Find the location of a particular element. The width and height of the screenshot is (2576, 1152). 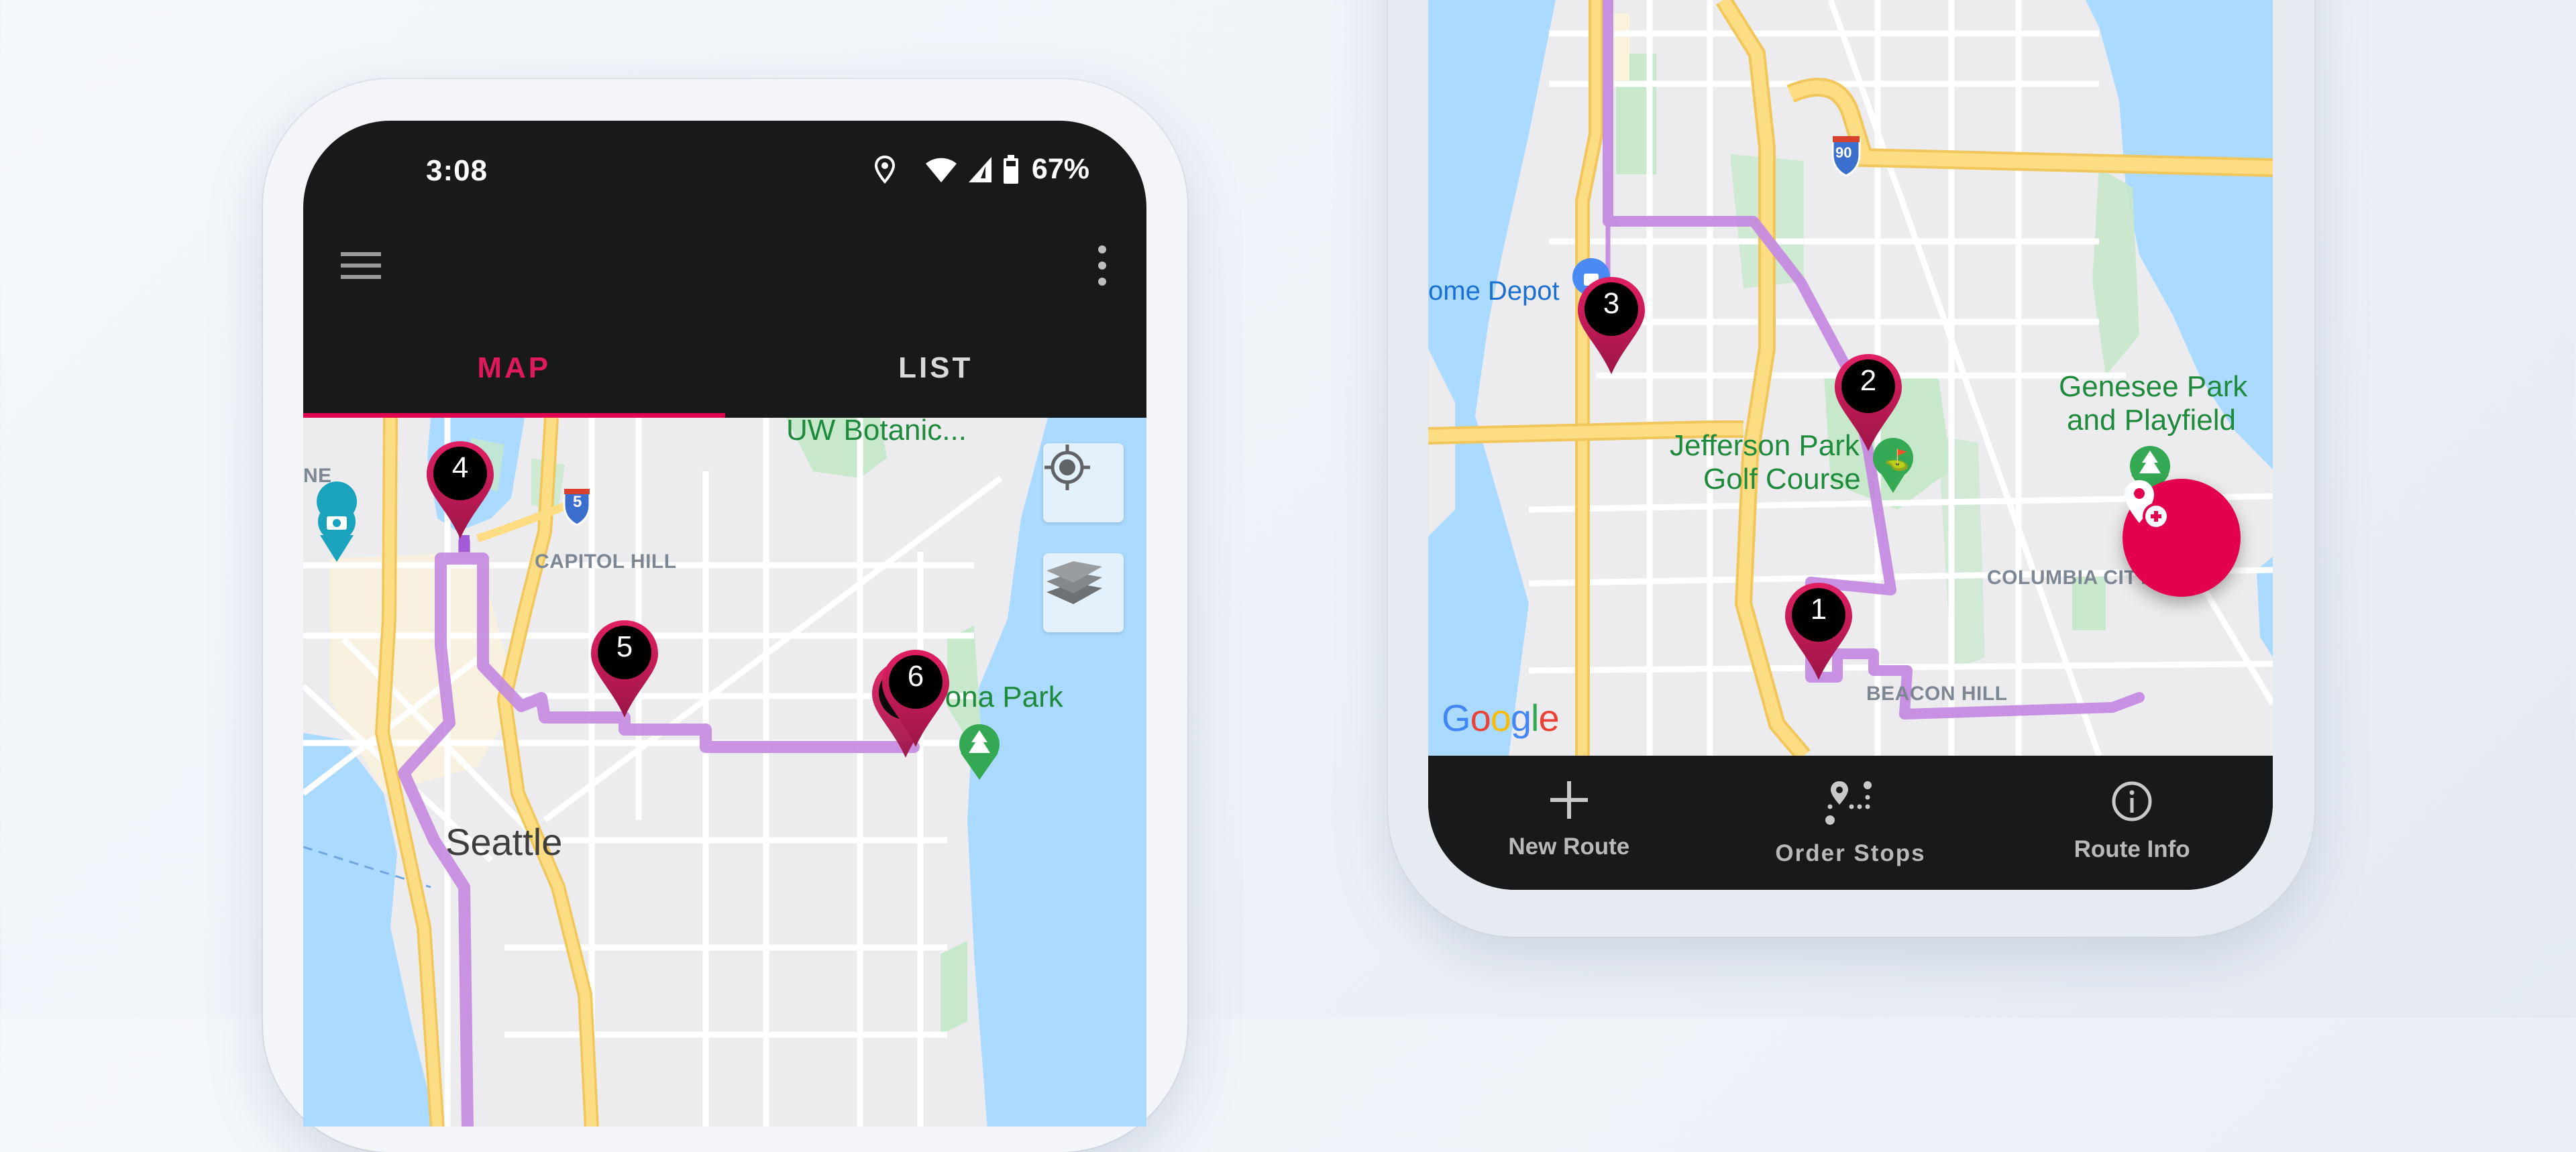

plus-icon is located at coordinates (1569, 800).